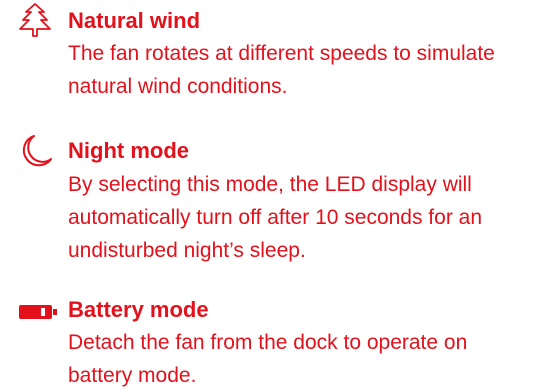 This screenshot has height=392, width=537. Describe the element at coordinates (40, 20) in the screenshot. I see `tree-icon` at that location.